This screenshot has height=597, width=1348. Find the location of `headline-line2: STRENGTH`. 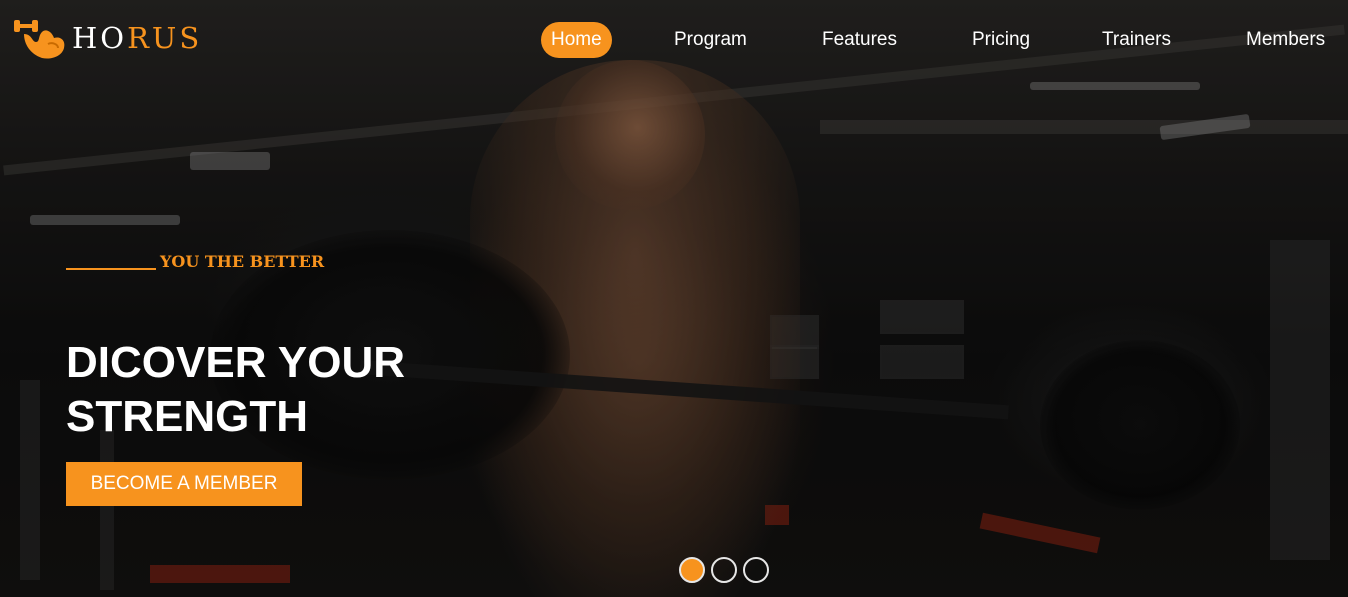

headline-line2: STRENGTH is located at coordinates (187, 416).